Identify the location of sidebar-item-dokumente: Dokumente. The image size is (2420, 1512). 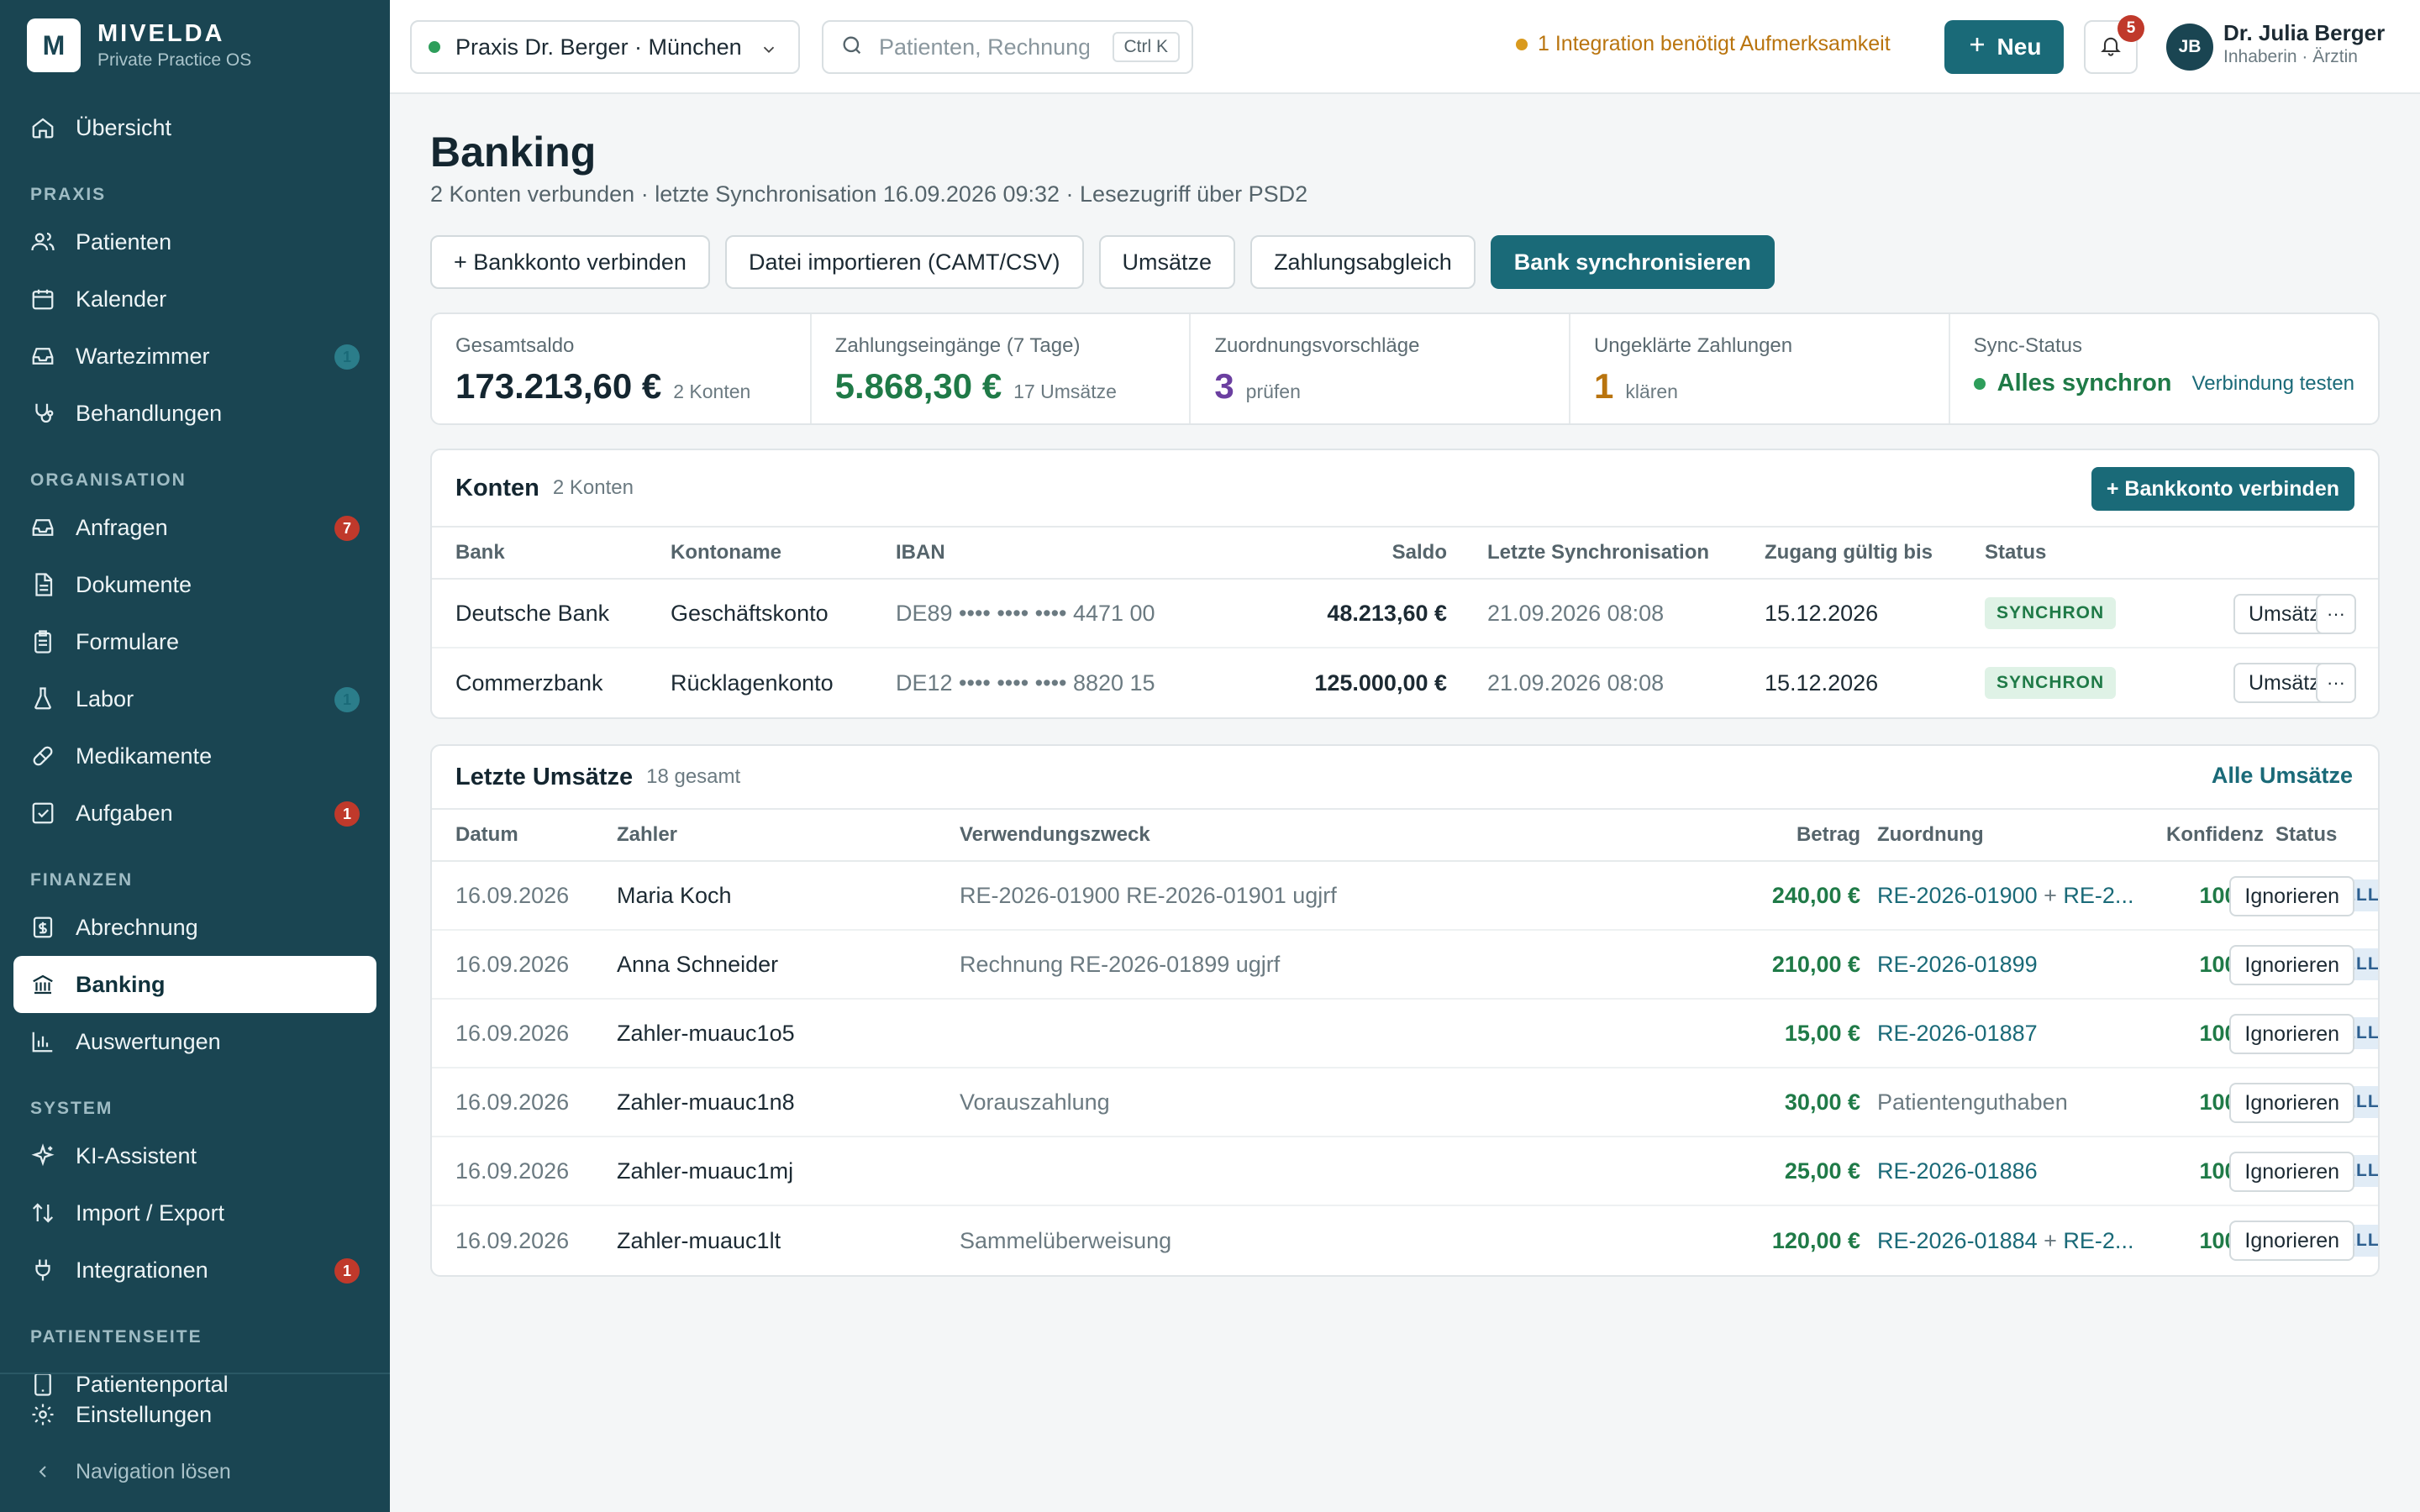
(195, 584).